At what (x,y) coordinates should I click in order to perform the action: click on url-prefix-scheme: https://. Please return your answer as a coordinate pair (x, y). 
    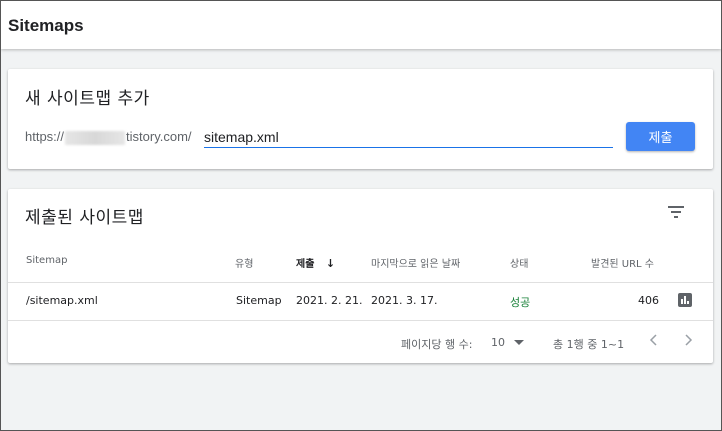
    Looking at the image, I should click on (45, 136).